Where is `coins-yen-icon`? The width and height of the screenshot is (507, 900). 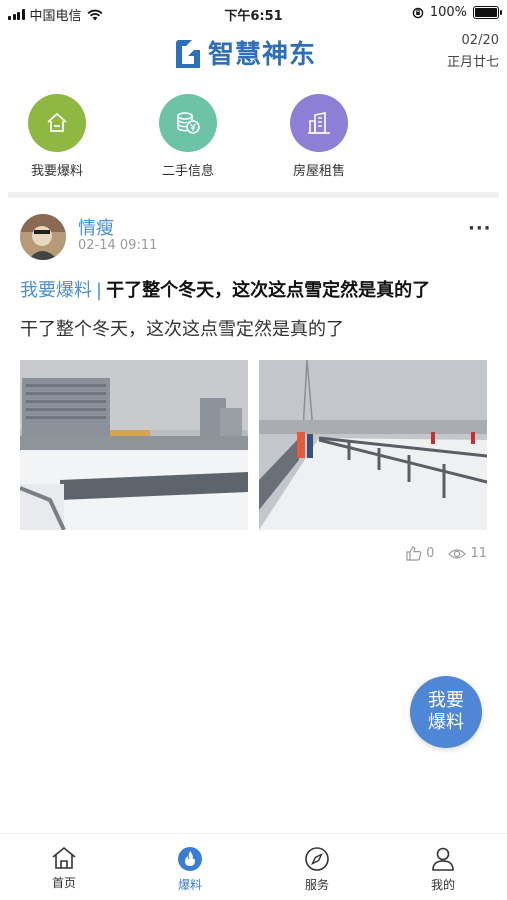
coins-yen-icon is located at coordinates (188, 123).